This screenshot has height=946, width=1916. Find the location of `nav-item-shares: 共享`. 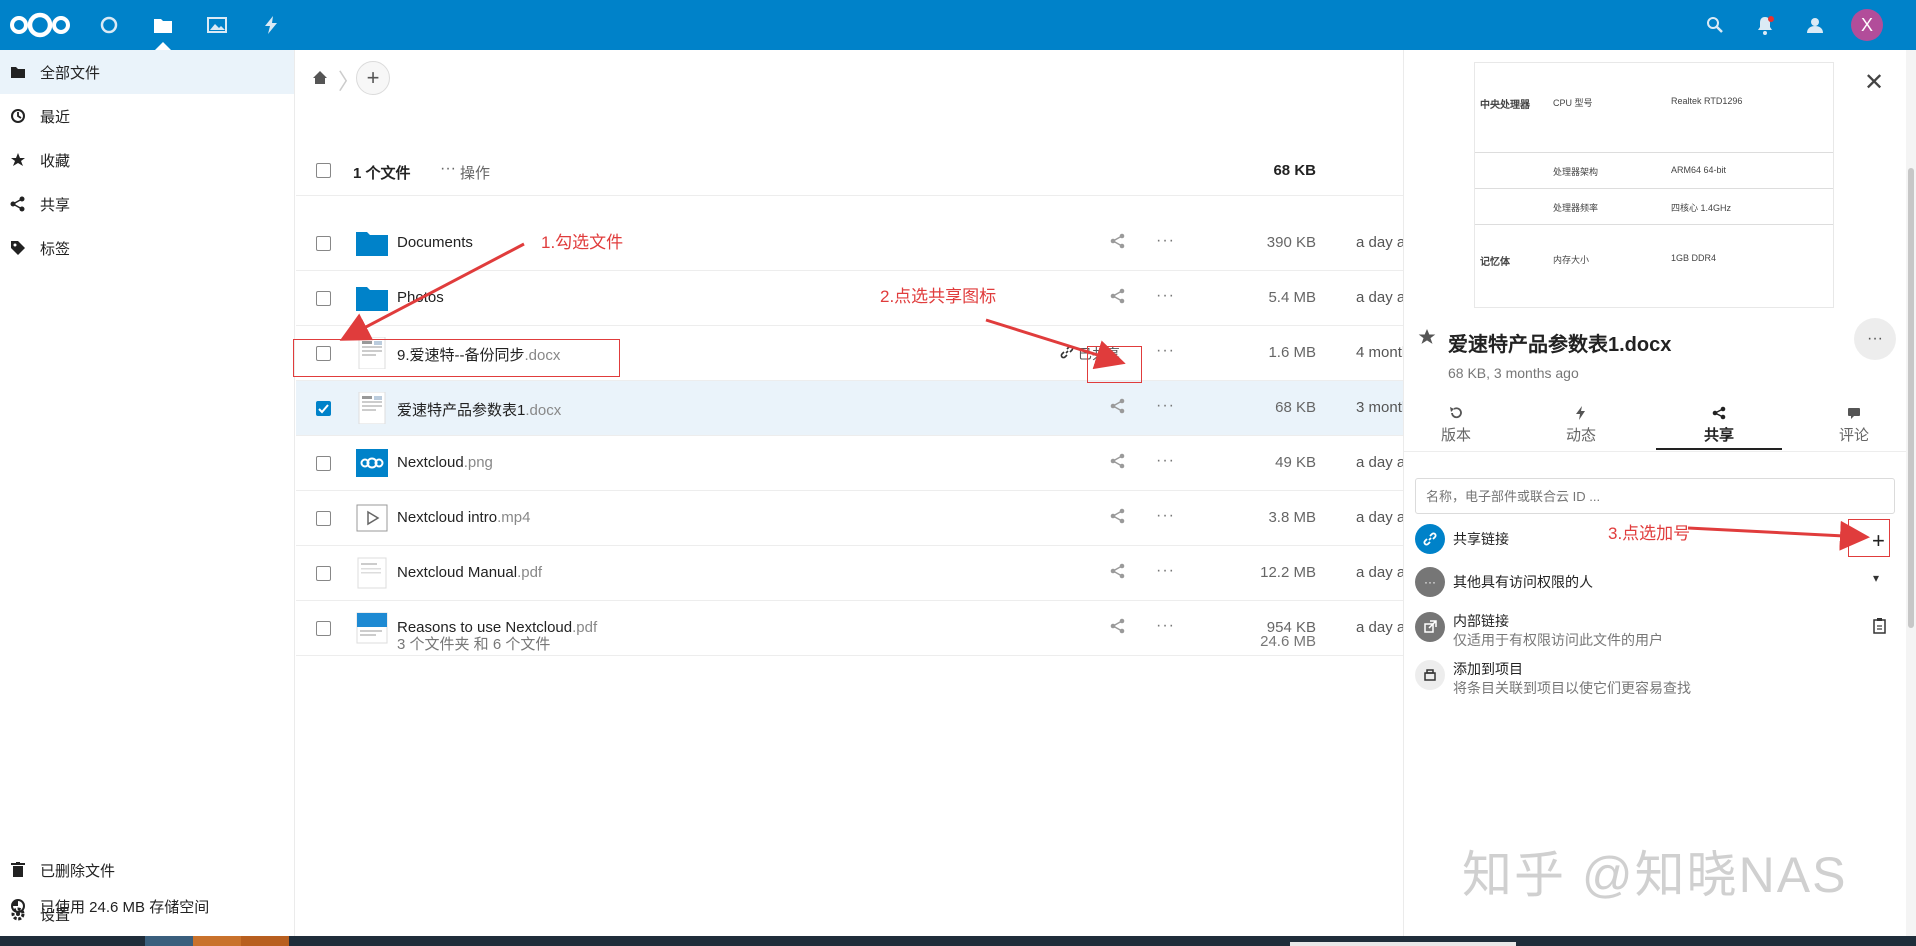

nav-item-shares: 共享 is located at coordinates (147, 204).